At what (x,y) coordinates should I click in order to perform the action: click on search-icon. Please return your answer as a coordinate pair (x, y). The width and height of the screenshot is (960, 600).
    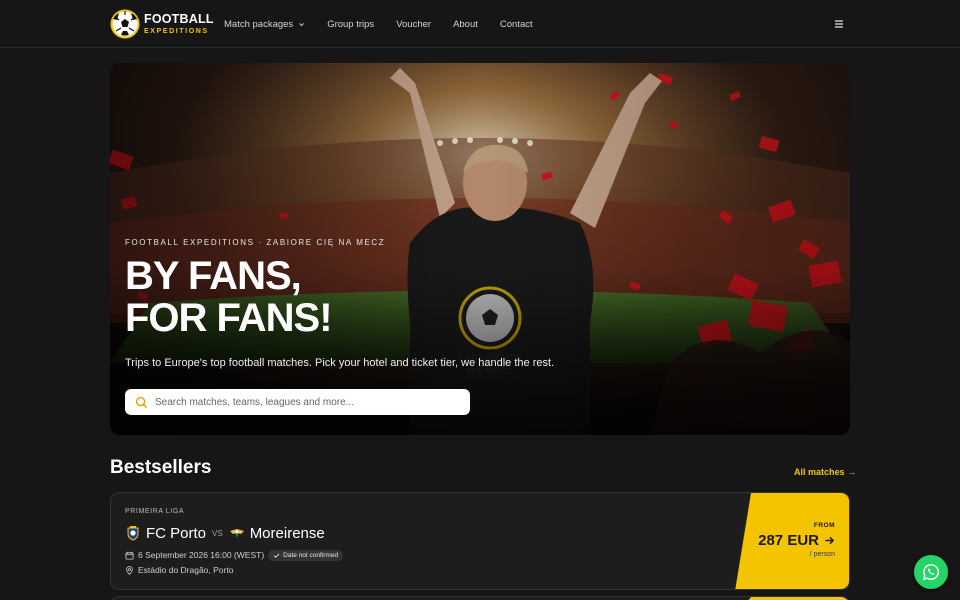
    Looking at the image, I should click on (141, 402).